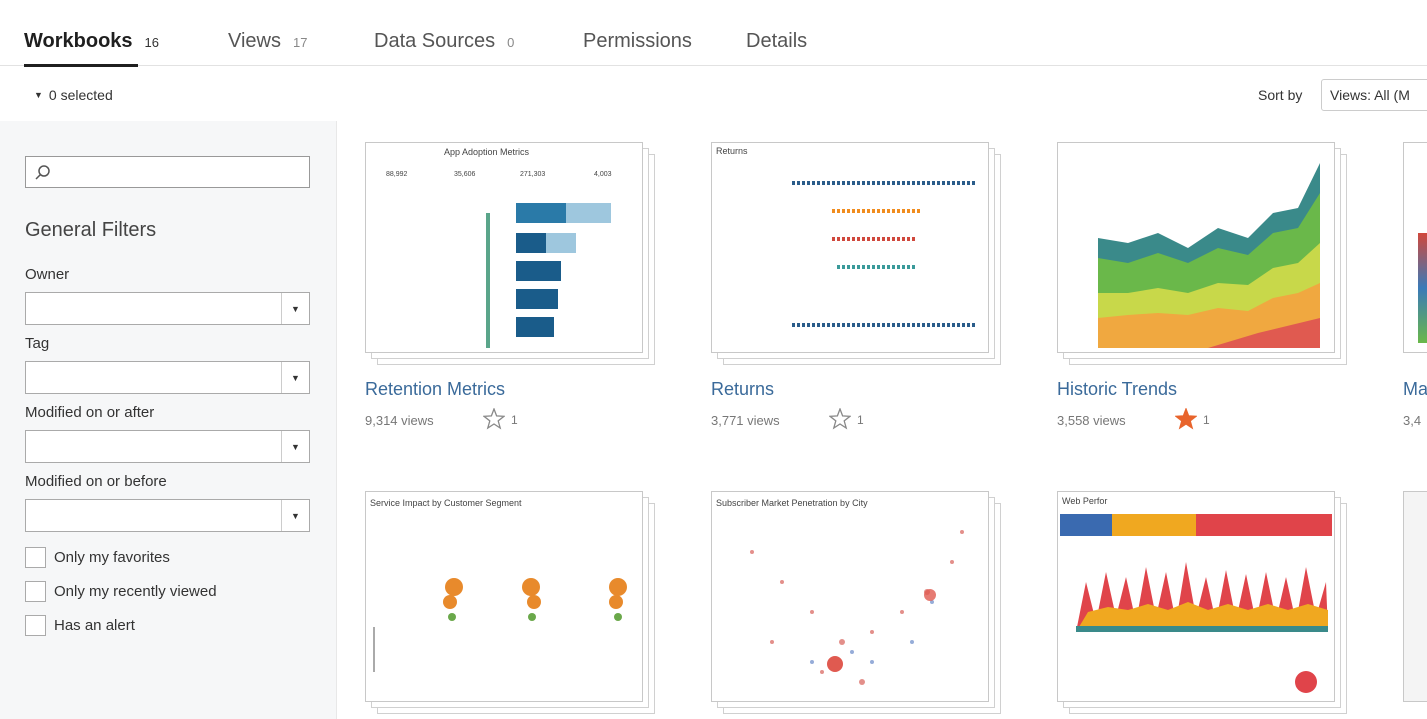 Image resolution: width=1427 pixels, height=719 pixels. What do you see at coordinates (1374, 95) in the screenshot?
I see `sort-select: Views: All (M` at bounding box center [1374, 95].